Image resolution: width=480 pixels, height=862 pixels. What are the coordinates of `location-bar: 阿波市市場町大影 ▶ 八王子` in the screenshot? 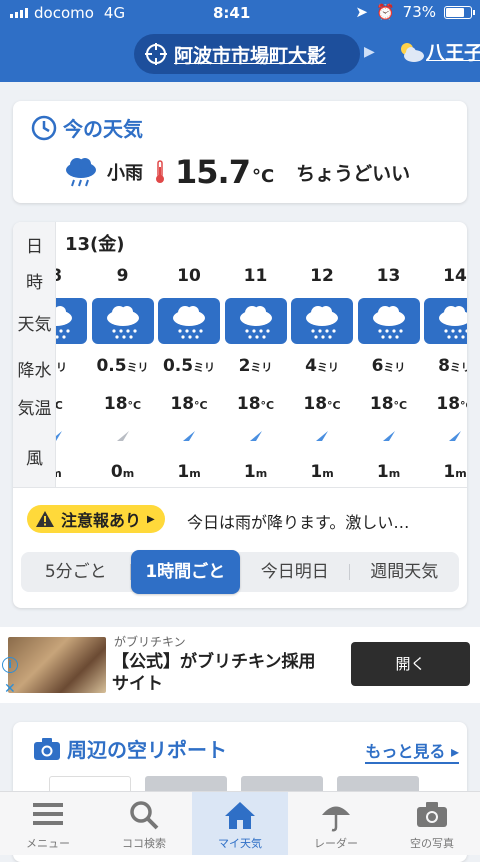 It's located at (240, 54).